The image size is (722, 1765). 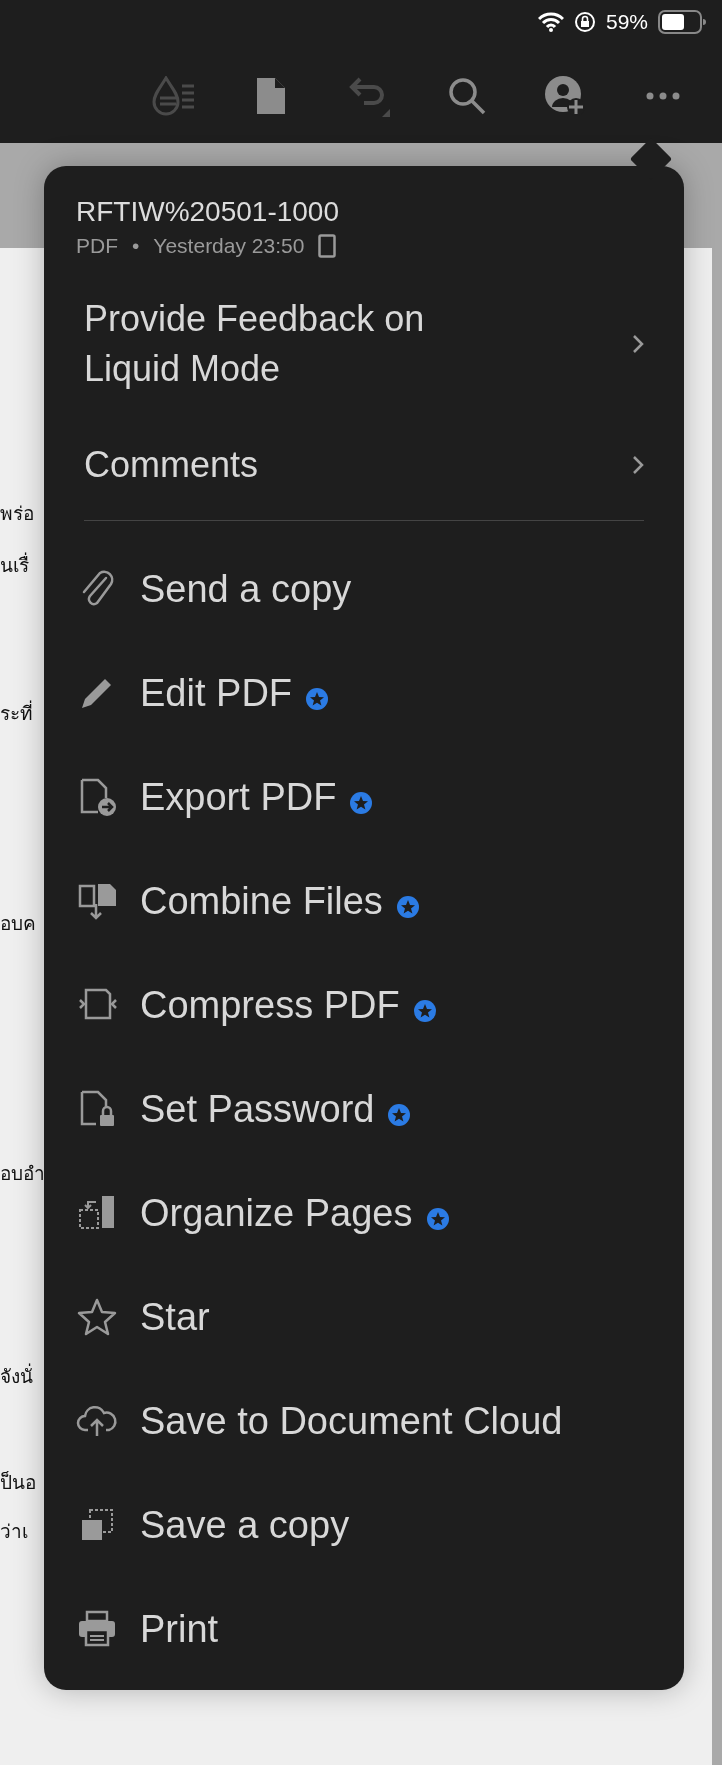 I want to click on document-text: จังนั่, so click(x=16, y=1375).